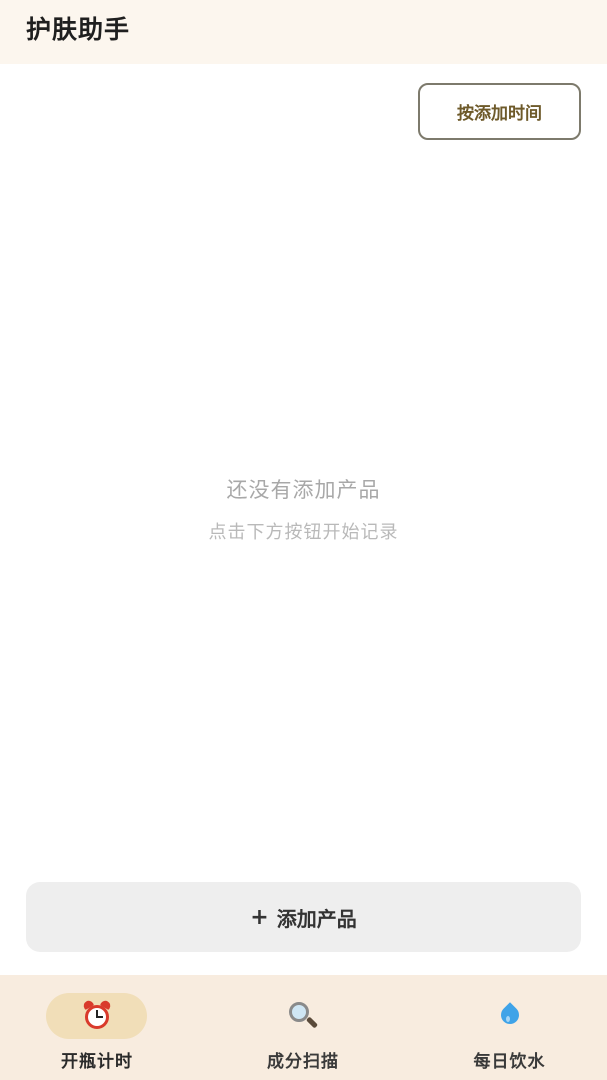  I want to click on add-product-button: + 添加产品, so click(303, 917).